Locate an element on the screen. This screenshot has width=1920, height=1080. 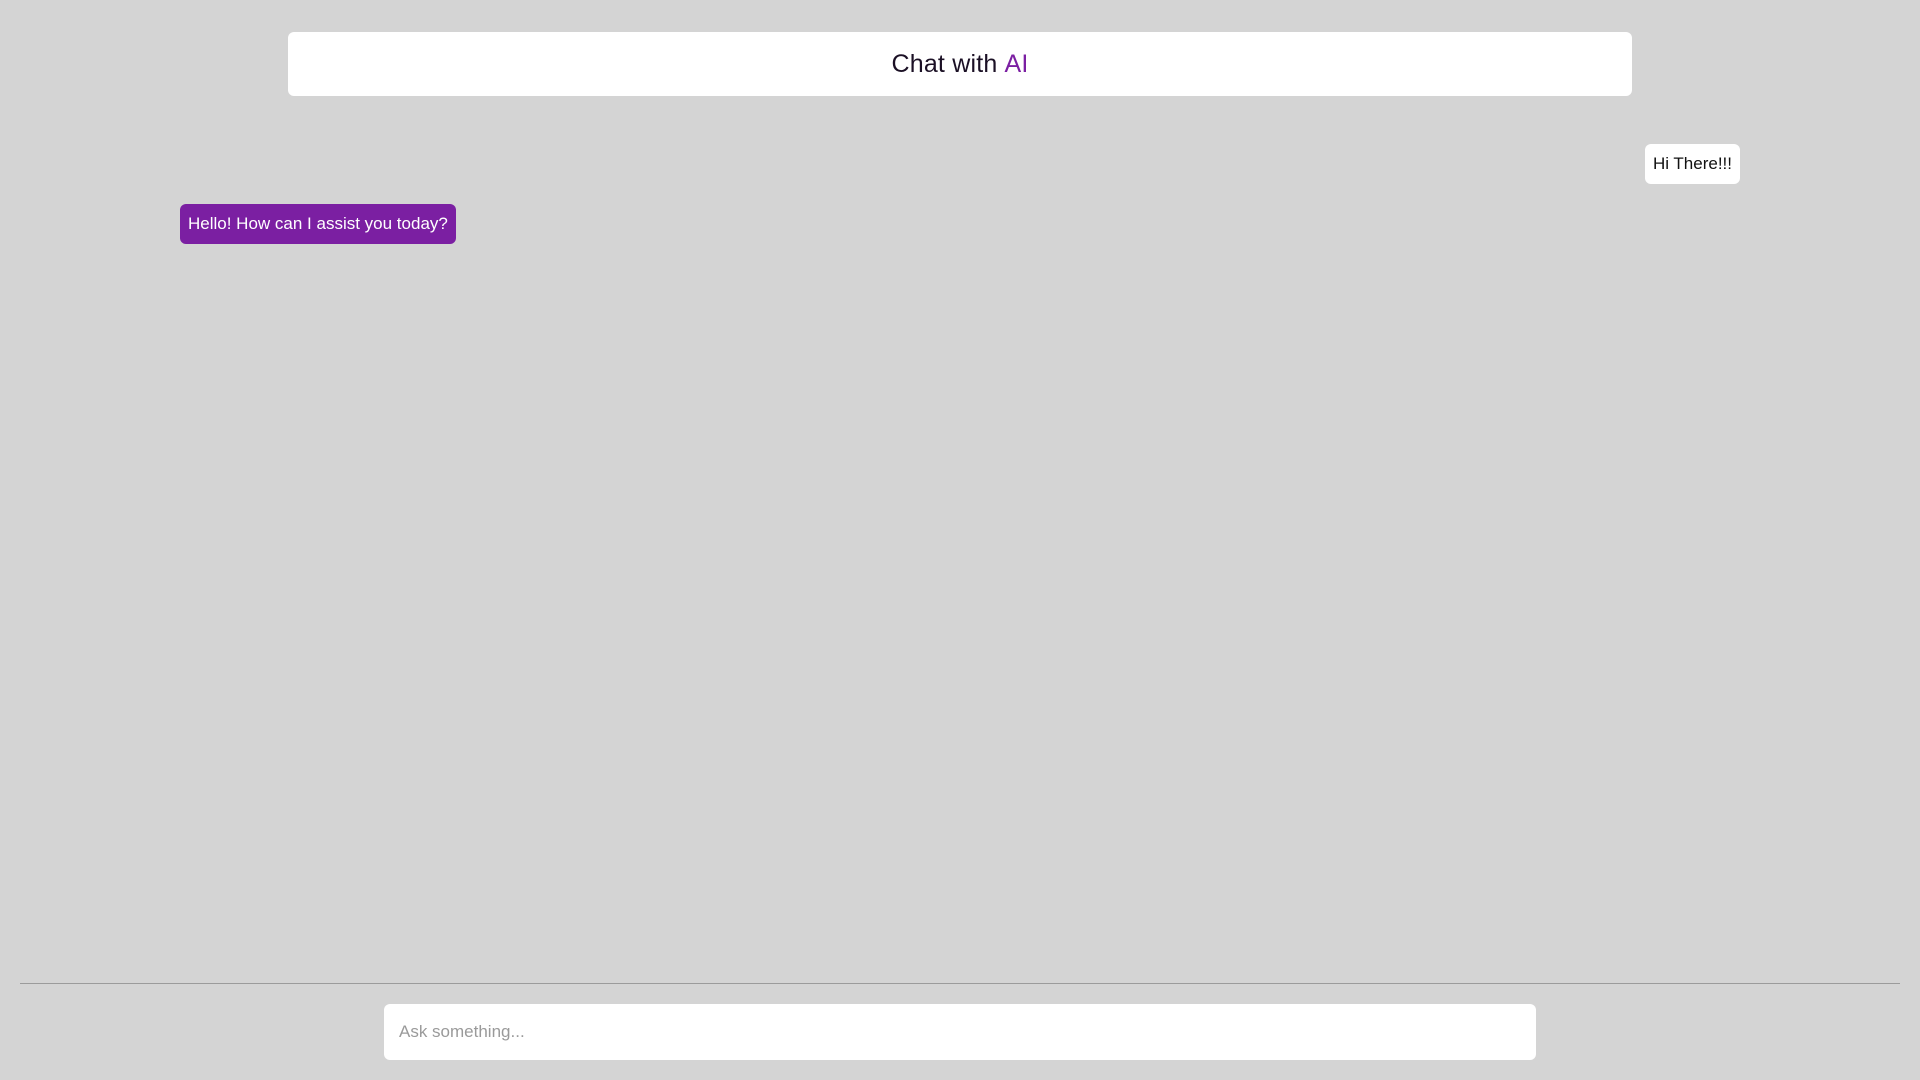
message-composer is located at coordinates (960, 1032).